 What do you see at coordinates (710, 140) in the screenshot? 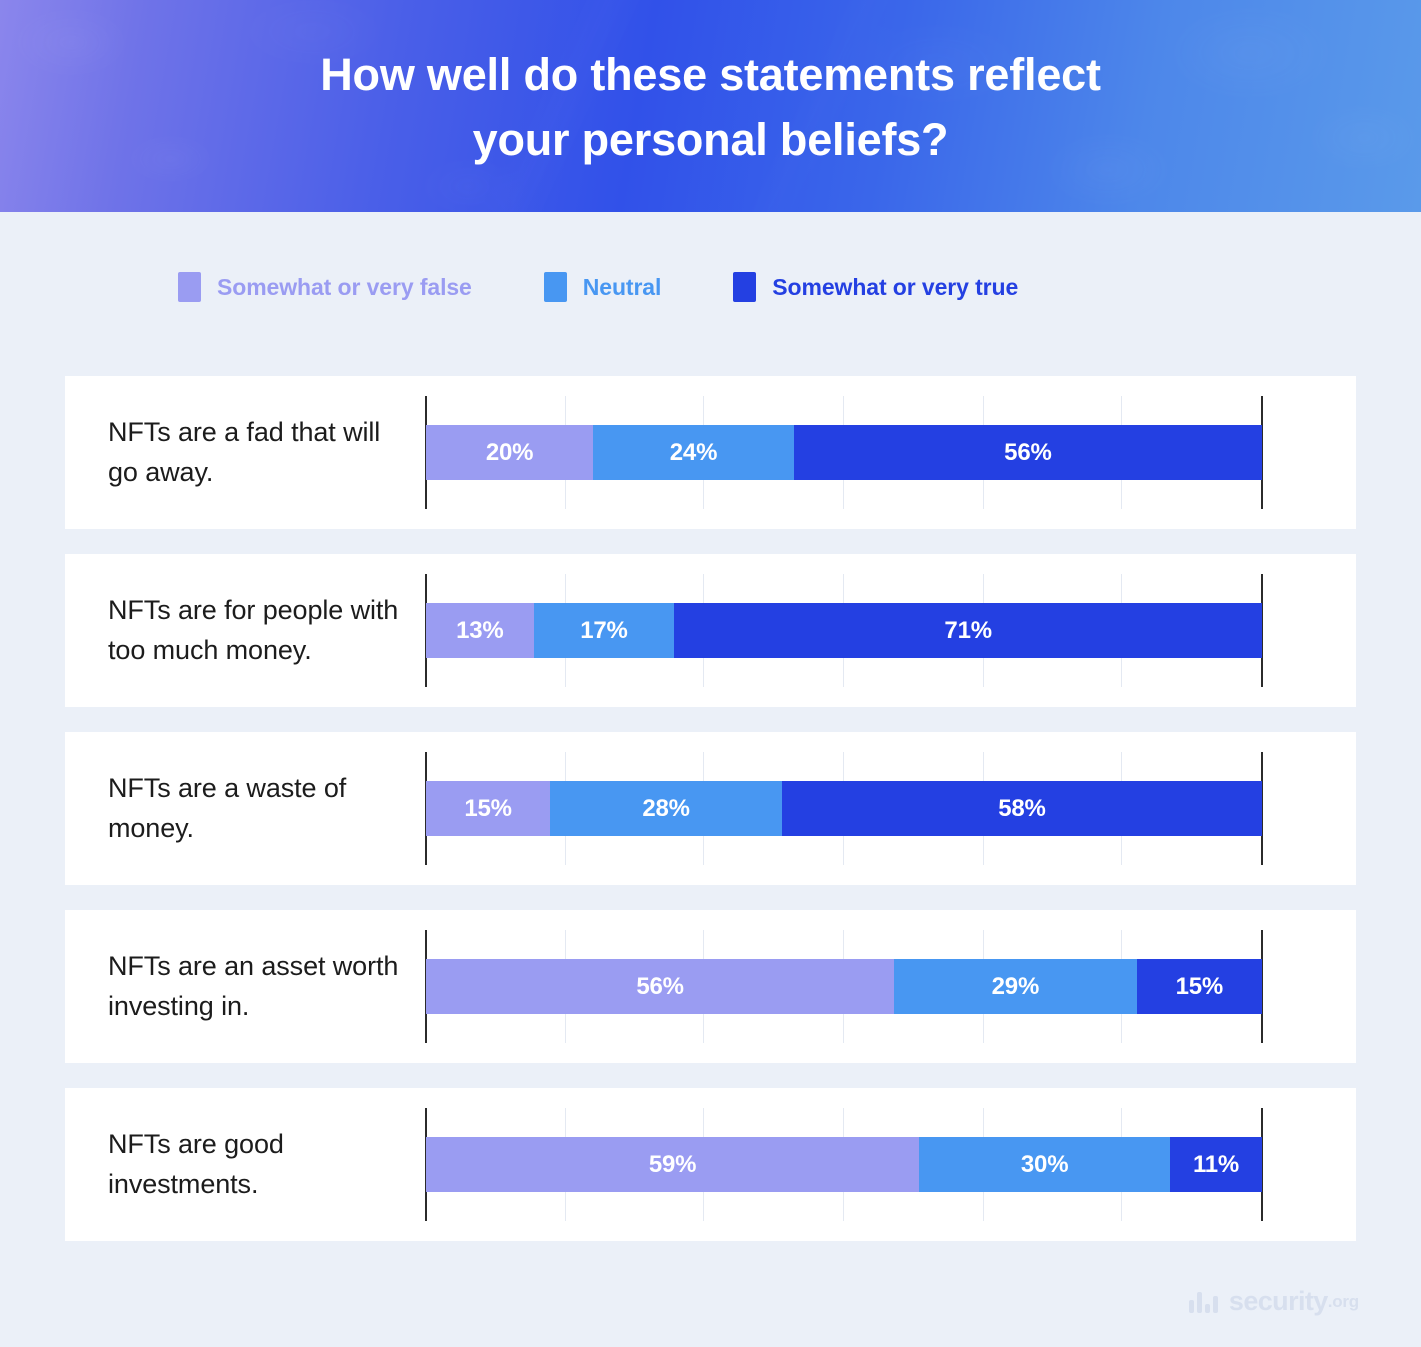
I see `title-line-2: your personal beliefs?` at bounding box center [710, 140].